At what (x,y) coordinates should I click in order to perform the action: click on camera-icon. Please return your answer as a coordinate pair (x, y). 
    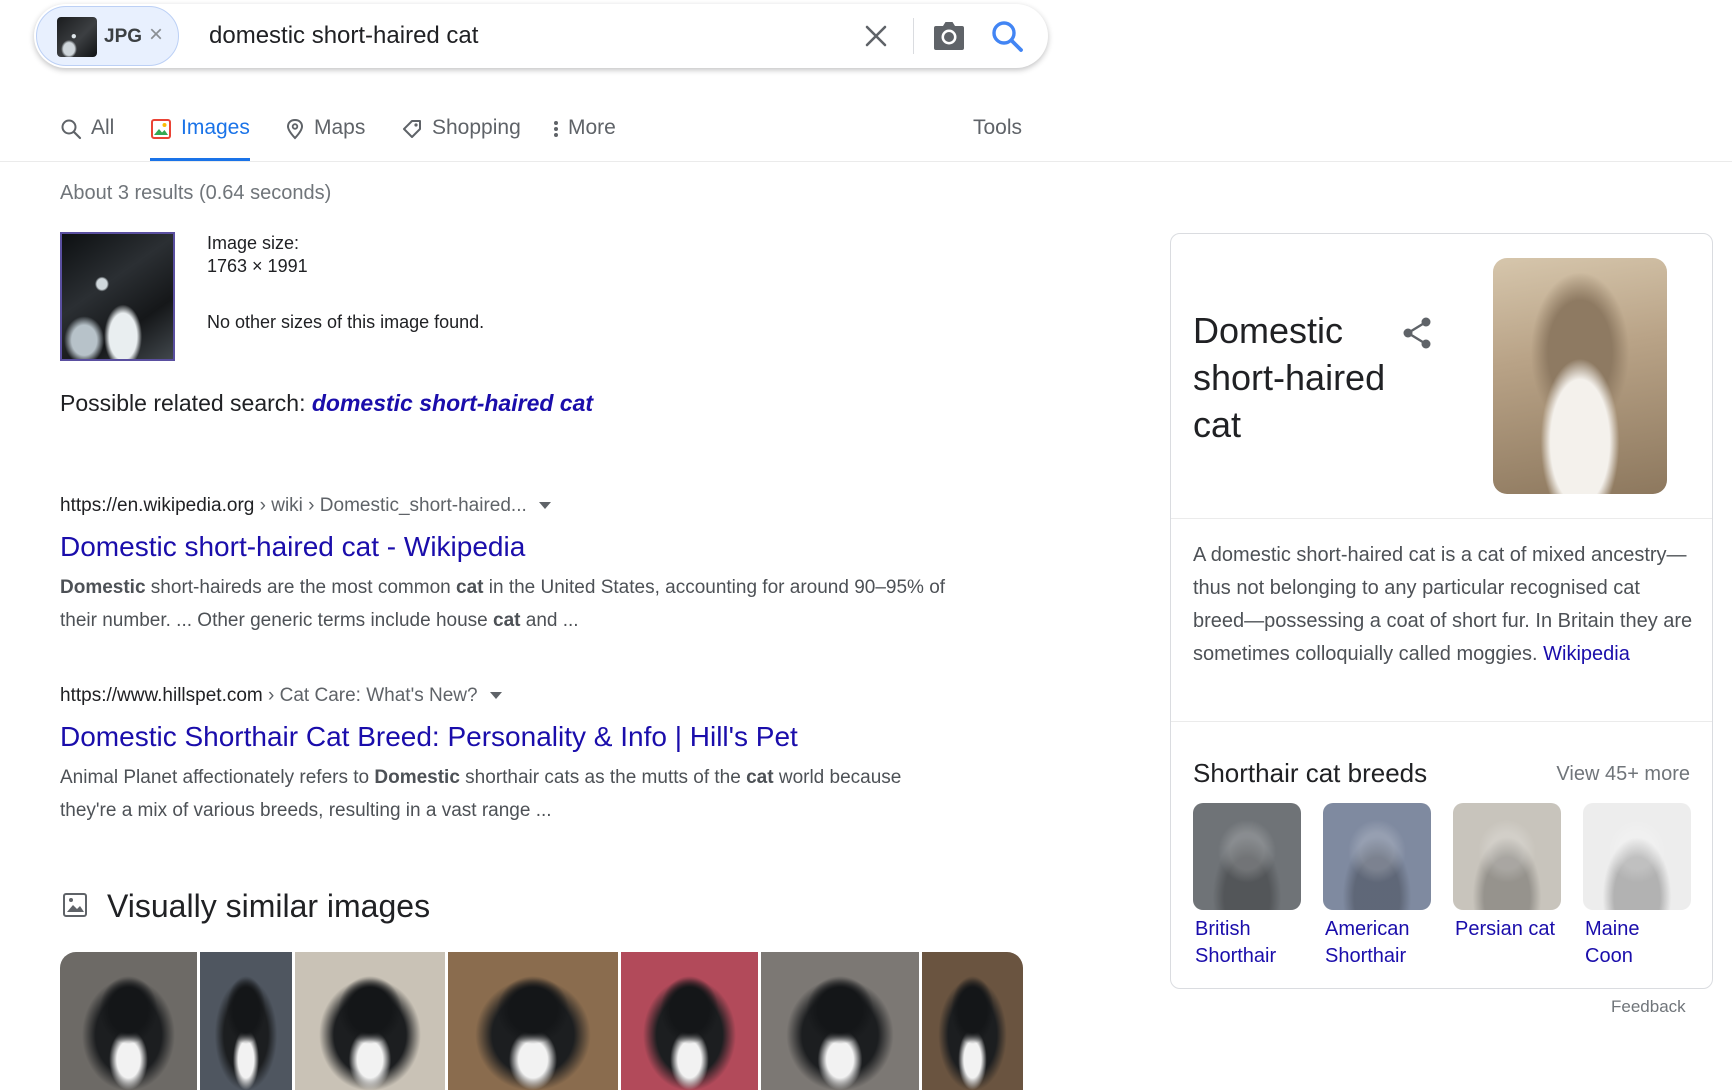
    Looking at the image, I should click on (949, 36).